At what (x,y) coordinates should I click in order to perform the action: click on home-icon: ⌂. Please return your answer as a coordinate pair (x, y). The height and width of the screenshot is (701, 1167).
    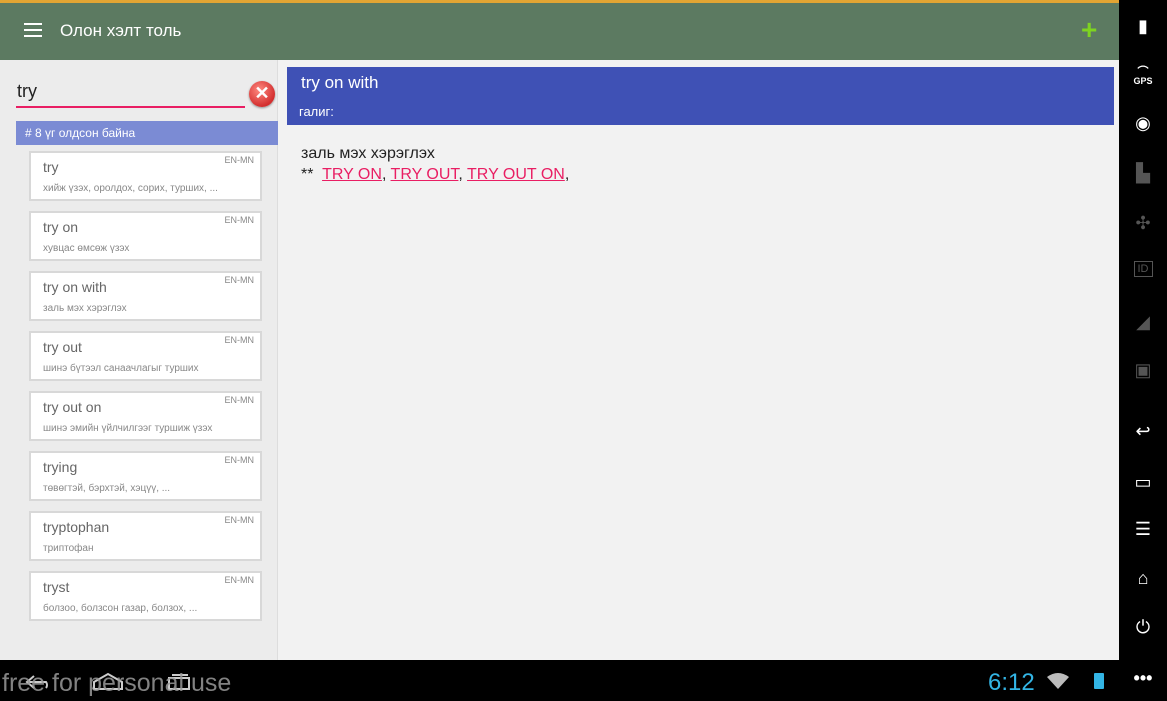
    Looking at the image, I should click on (1143, 578).